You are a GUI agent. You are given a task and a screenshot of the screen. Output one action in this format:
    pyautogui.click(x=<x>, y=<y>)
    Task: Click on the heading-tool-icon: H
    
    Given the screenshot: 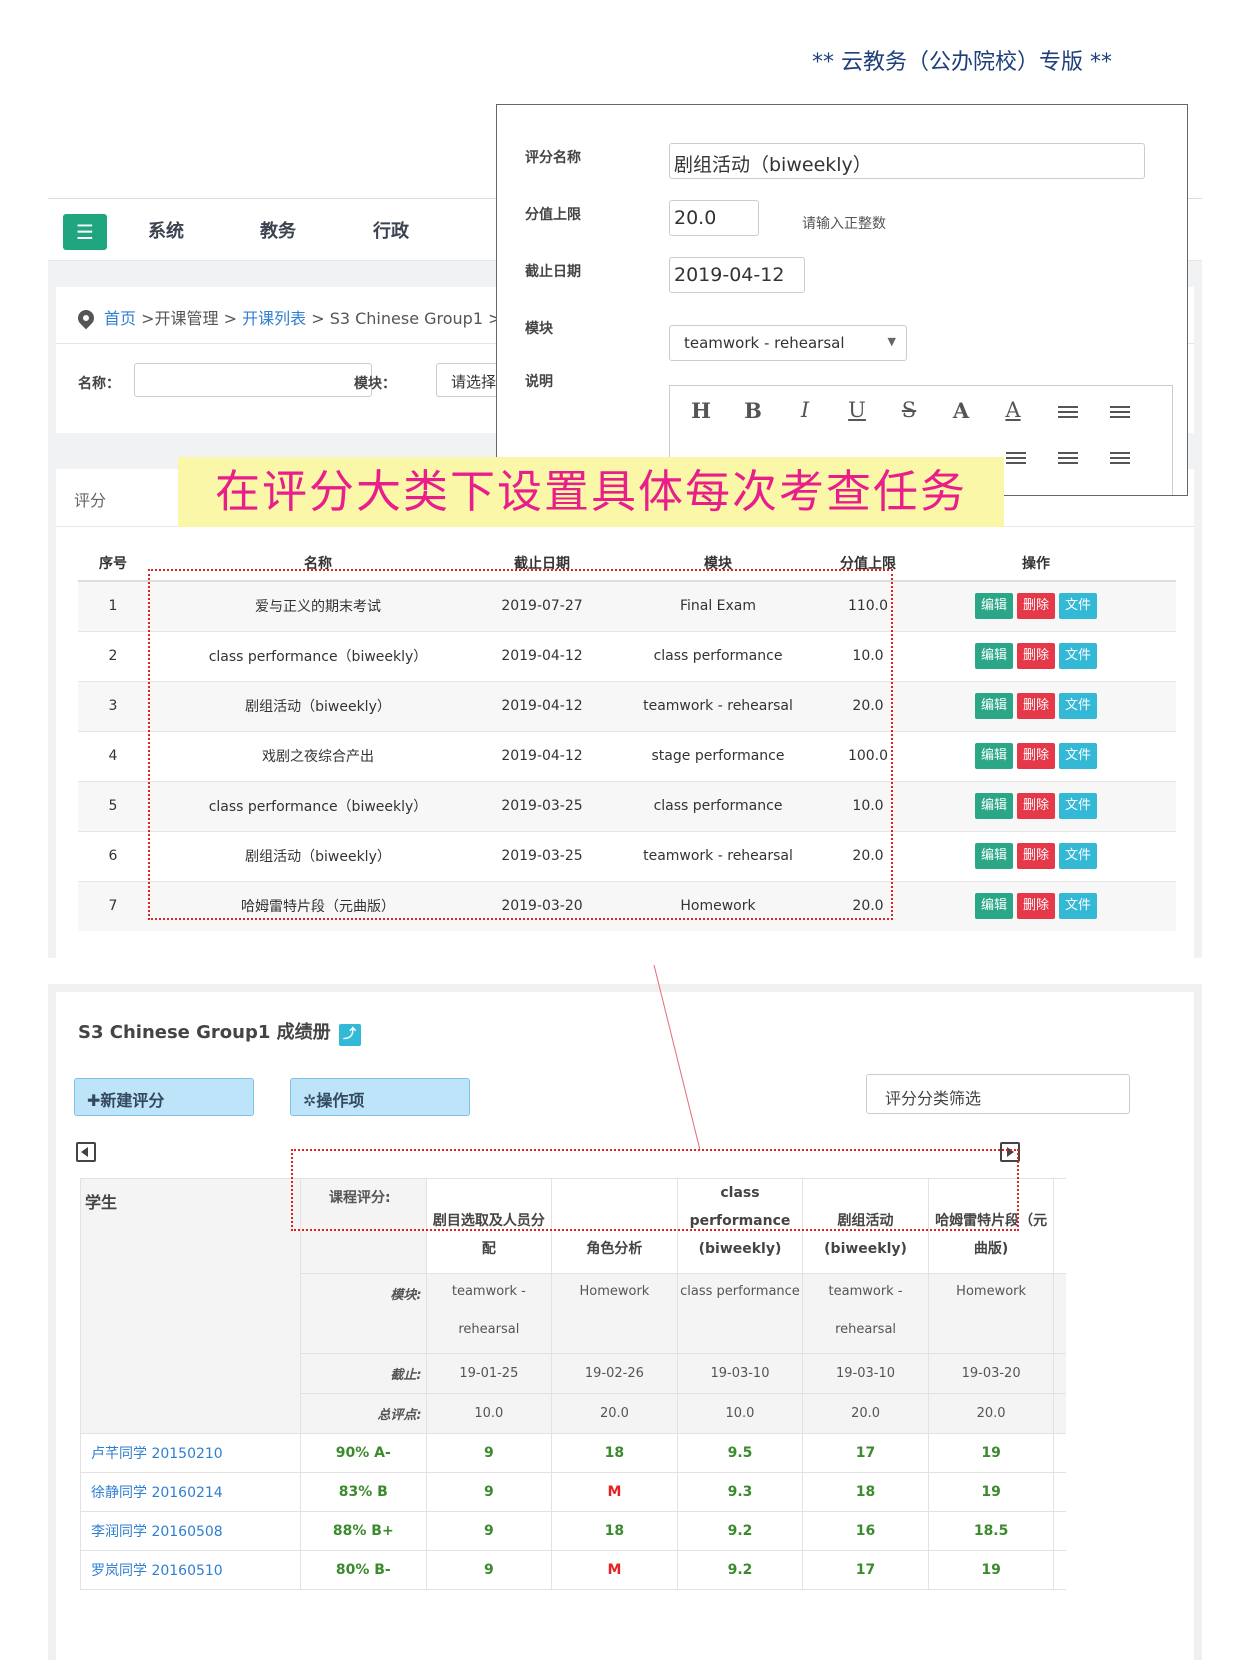 What is the action you would take?
    pyautogui.click(x=701, y=410)
    